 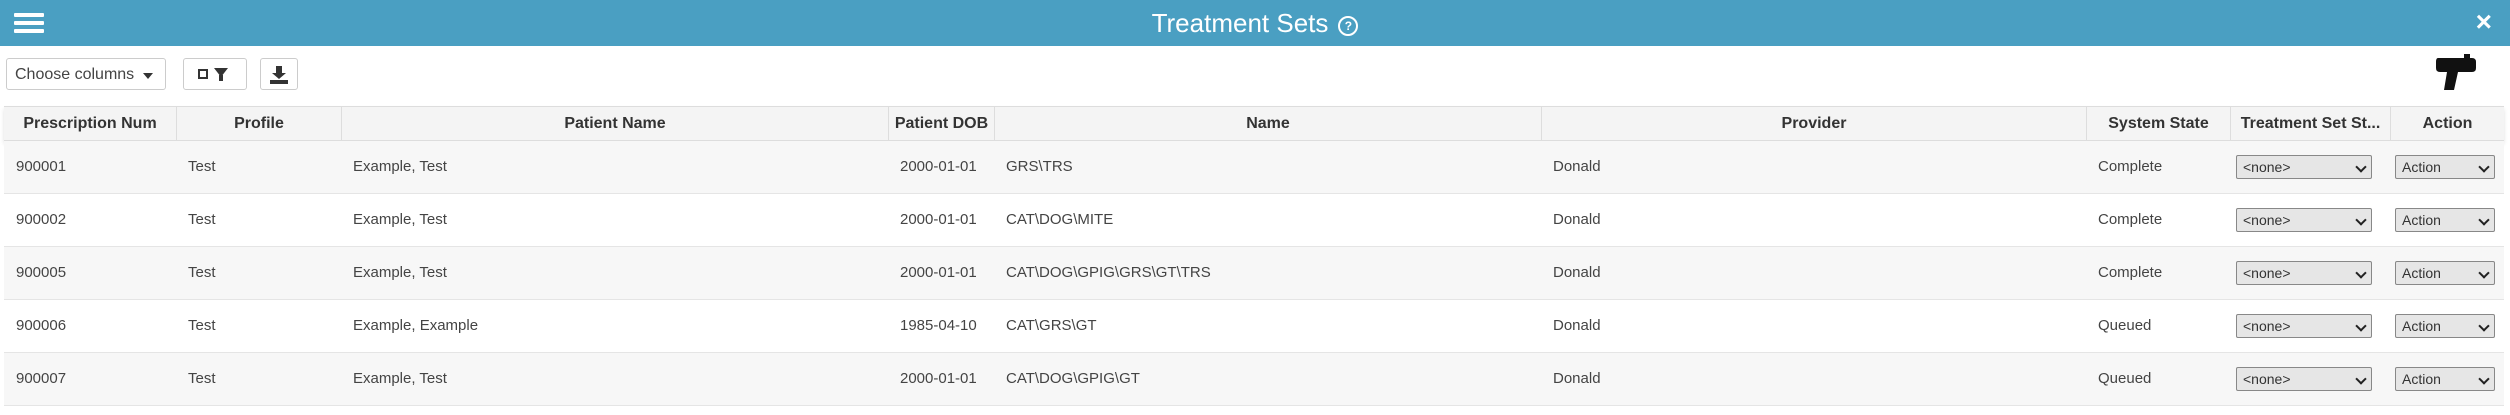 I want to click on cell-name: CAT\DOG\GPIG\GT, so click(x=1073, y=378).